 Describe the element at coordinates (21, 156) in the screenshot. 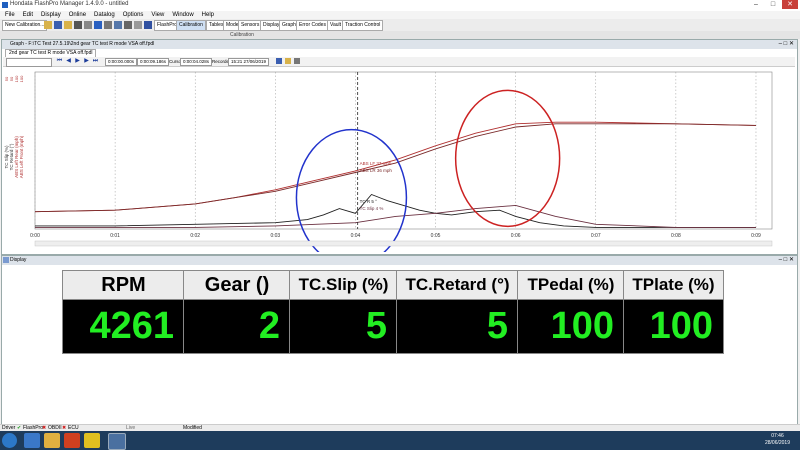

I see `y-axis-label: ABS Left Front (mph)` at that location.